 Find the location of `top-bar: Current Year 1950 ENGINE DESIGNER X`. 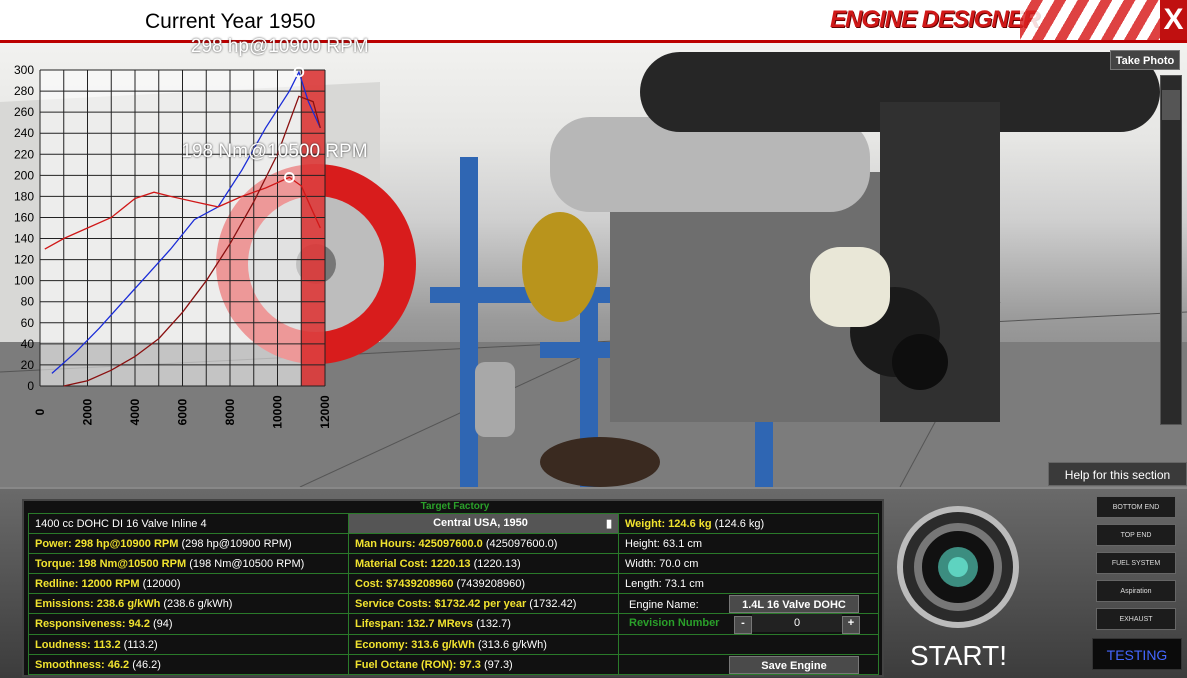

top-bar: Current Year 1950 ENGINE DESIGNER X is located at coordinates (593, 21).